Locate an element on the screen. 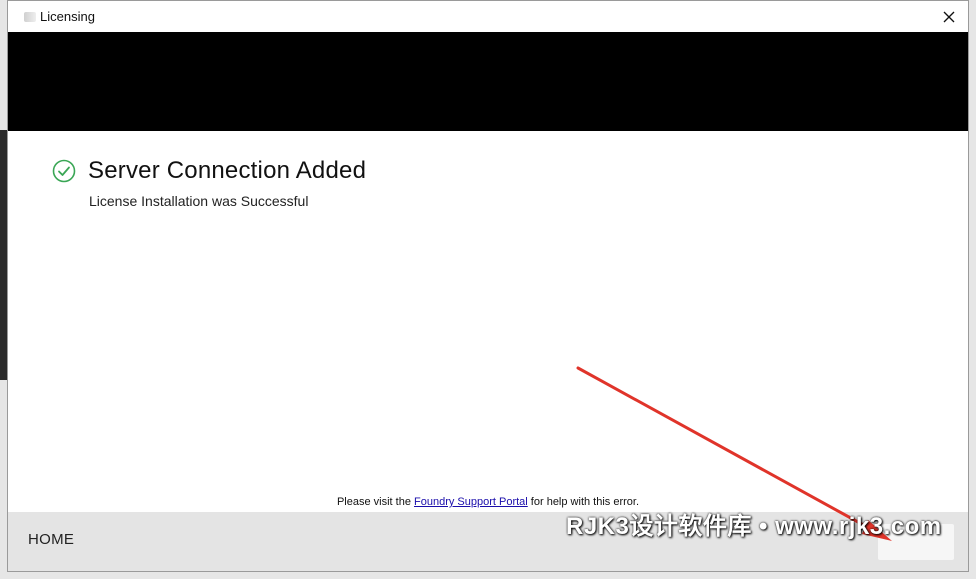 Image resolution: width=976 pixels, height=579 pixels. home-button: HOME is located at coordinates (51, 539).